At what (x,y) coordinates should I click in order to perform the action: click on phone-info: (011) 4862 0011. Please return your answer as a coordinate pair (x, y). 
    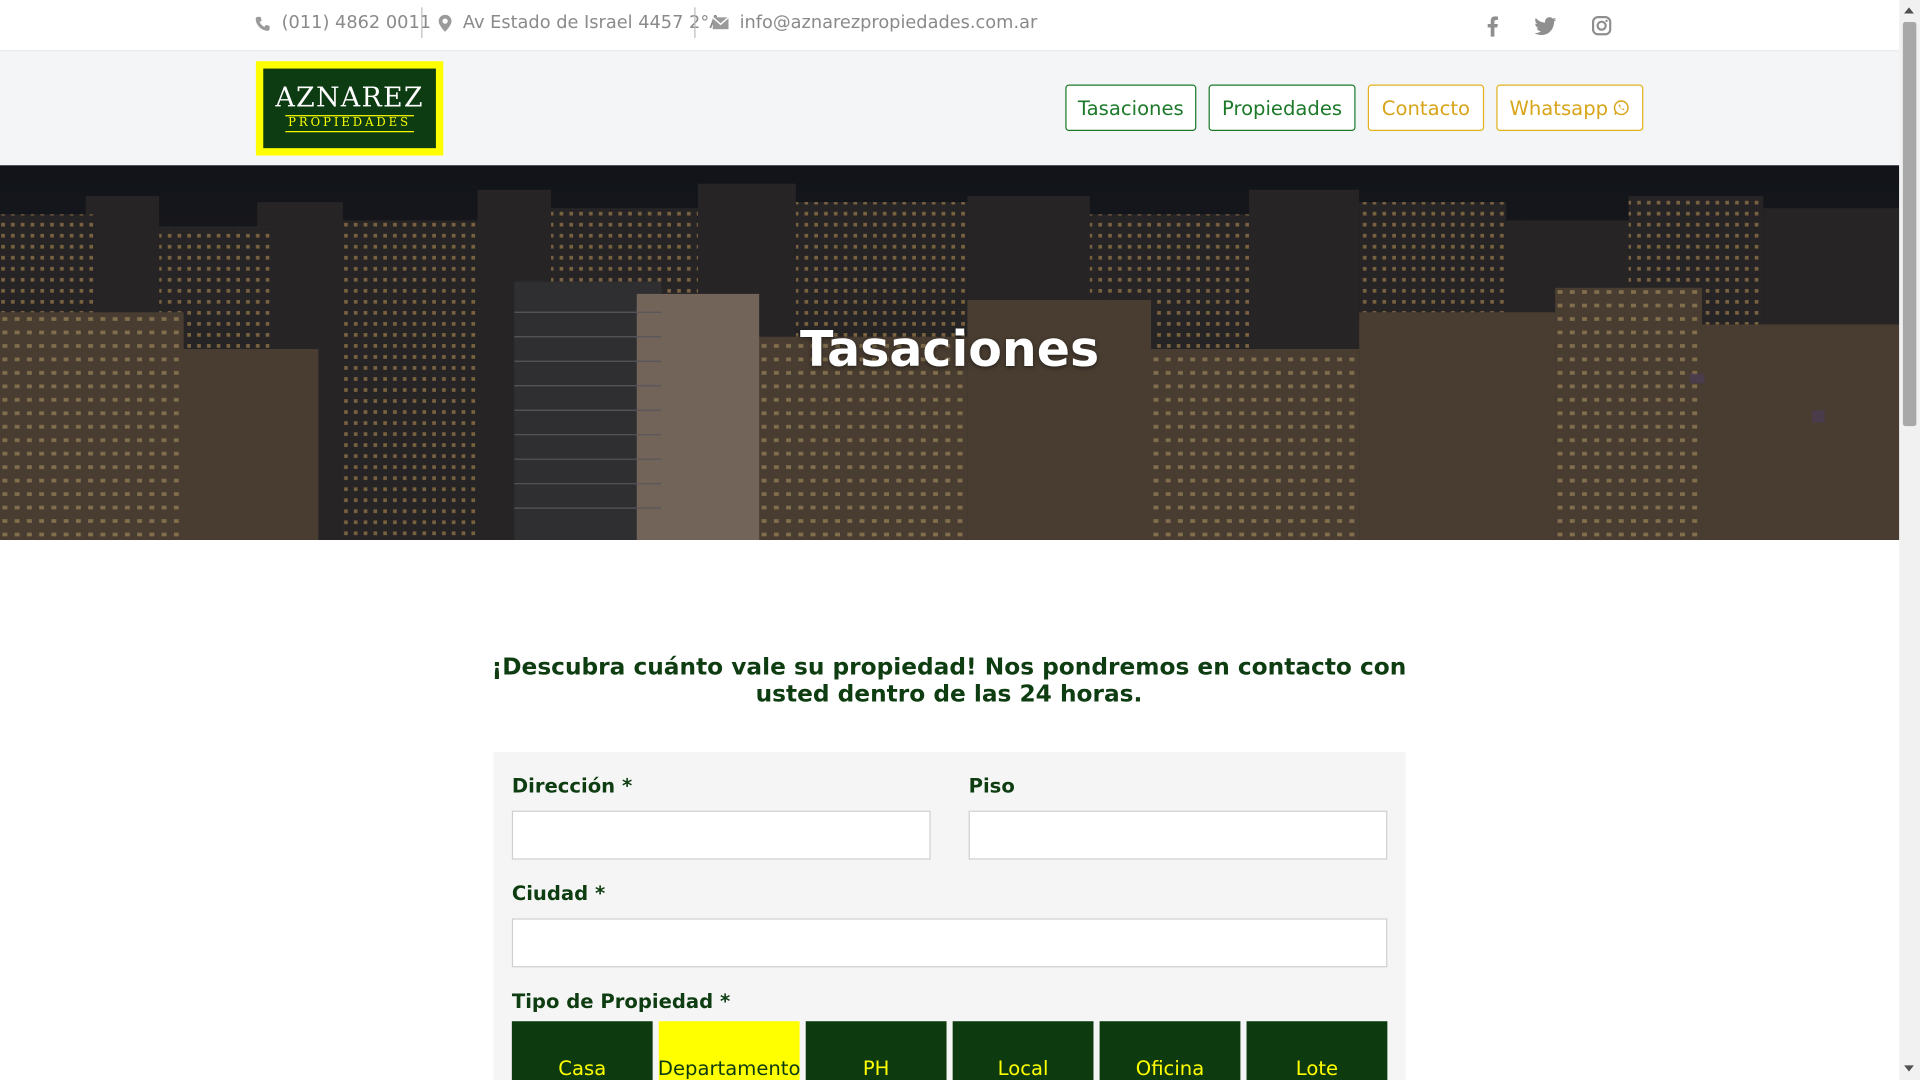
    Looking at the image, I should click on (343, 23).